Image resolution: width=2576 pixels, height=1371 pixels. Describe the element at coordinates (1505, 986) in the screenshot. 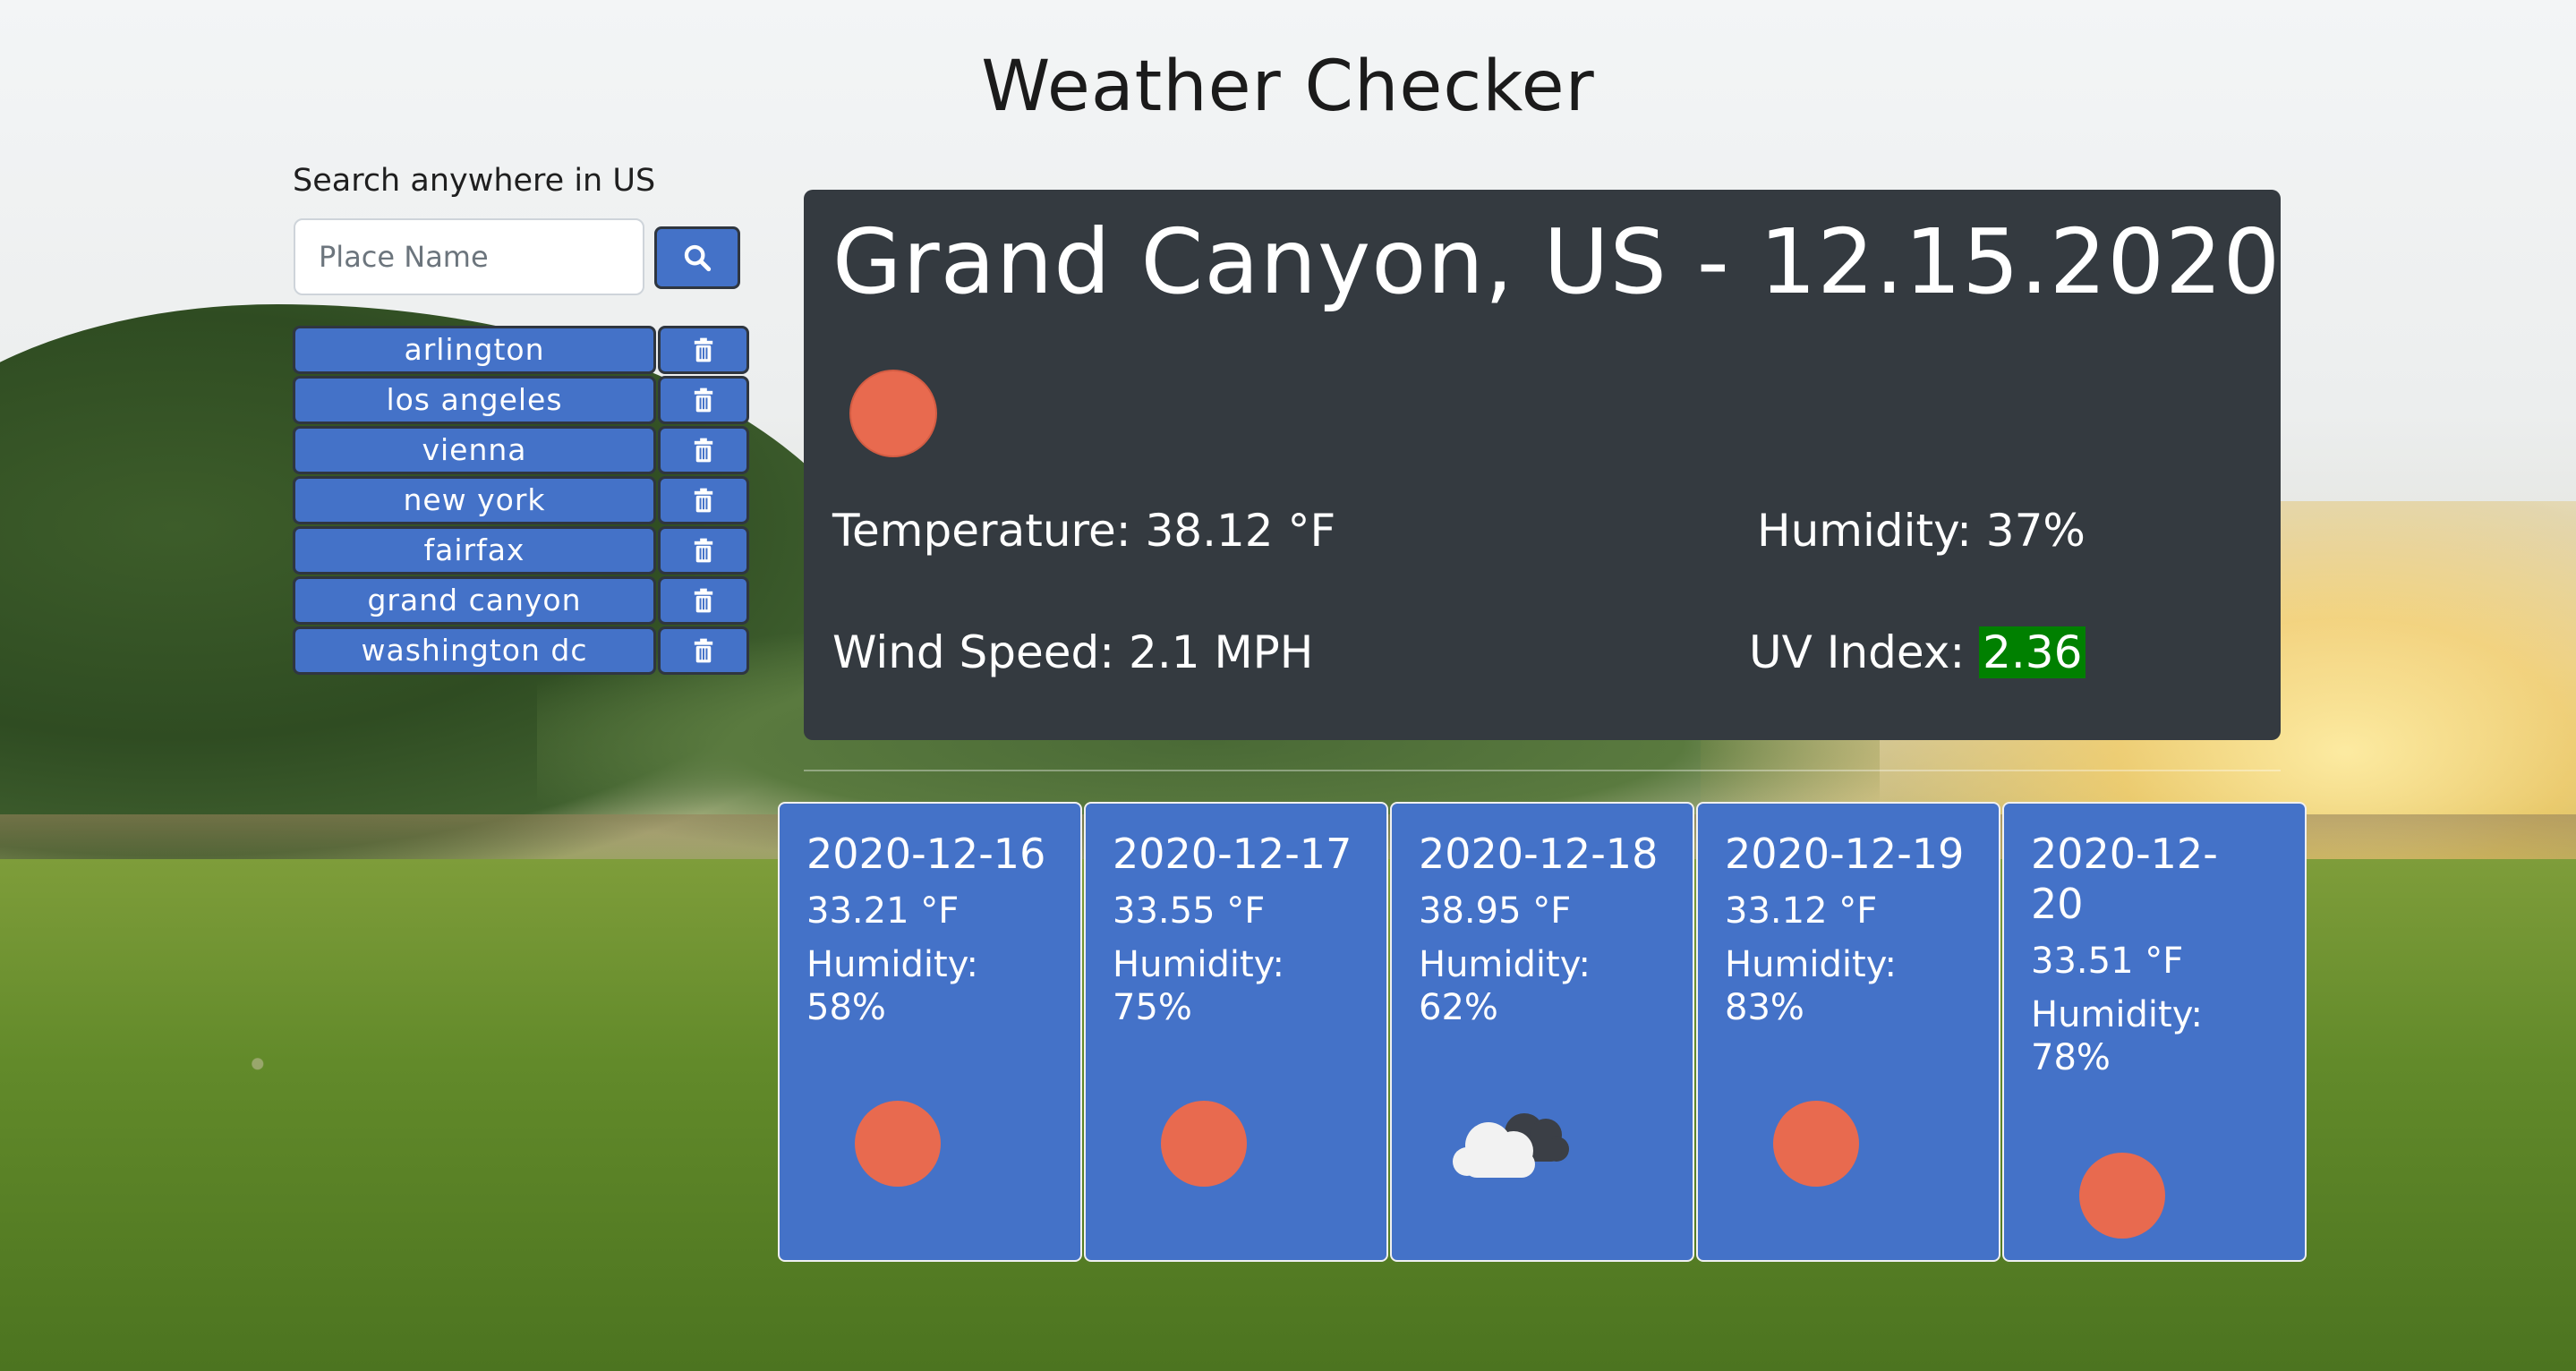

I see `forecast-humidity: Humidity: 62%` at that location.